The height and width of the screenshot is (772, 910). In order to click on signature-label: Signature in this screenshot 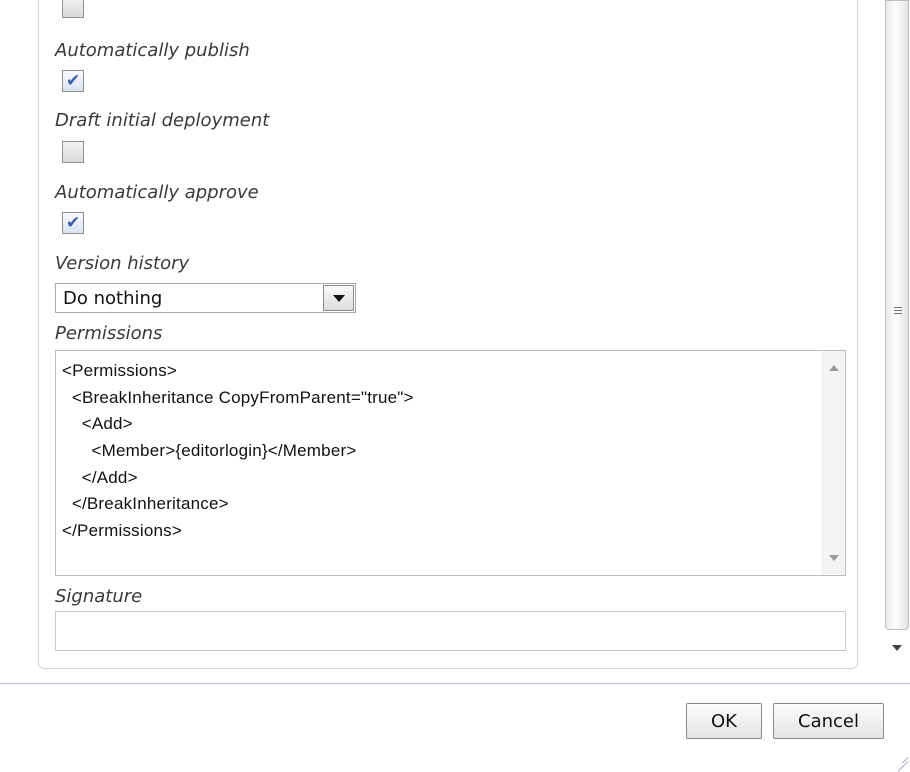, I will do `click(99, 596)`.